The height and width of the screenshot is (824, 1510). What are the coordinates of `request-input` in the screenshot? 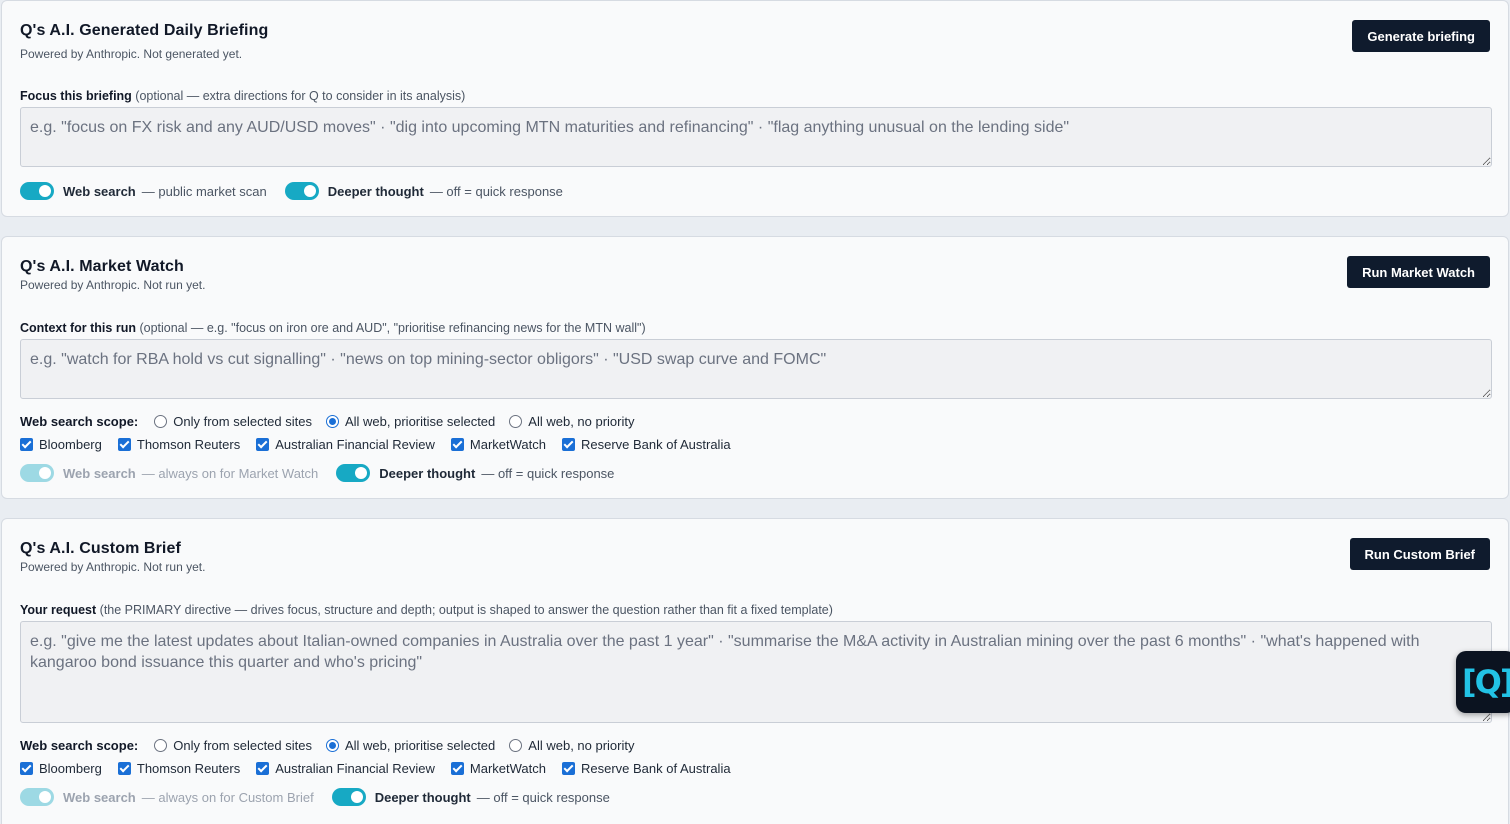 It's located at (756, 672).